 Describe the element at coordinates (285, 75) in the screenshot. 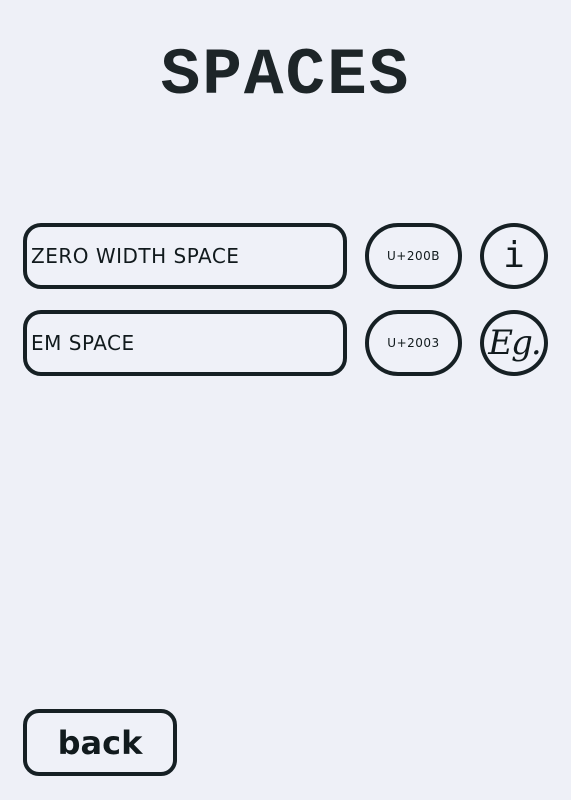

I see `page-title: SPACES` at that location.